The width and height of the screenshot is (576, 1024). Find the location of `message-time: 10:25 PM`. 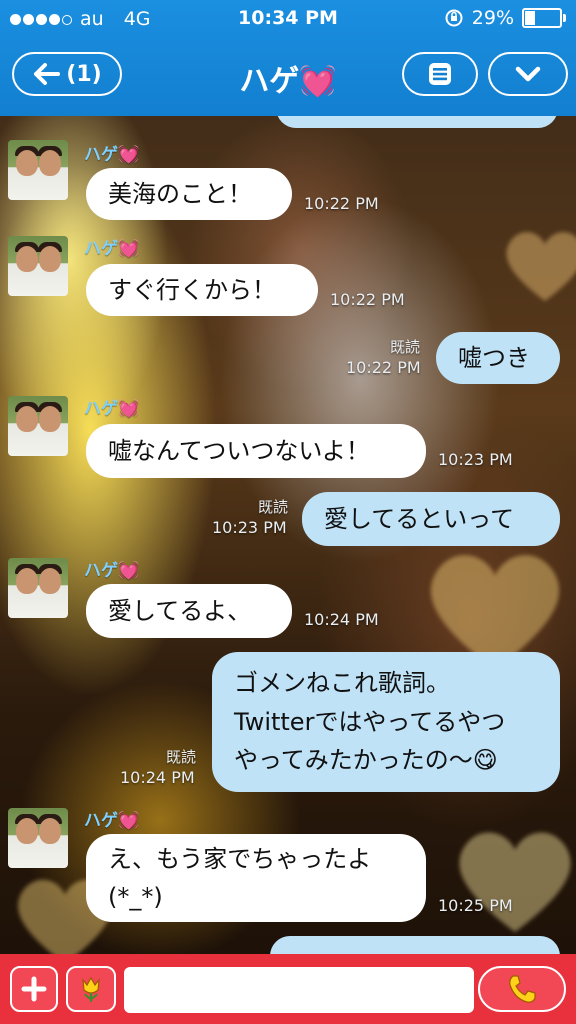

message-time: 10:25 PM is located at coordinates (475, 905).